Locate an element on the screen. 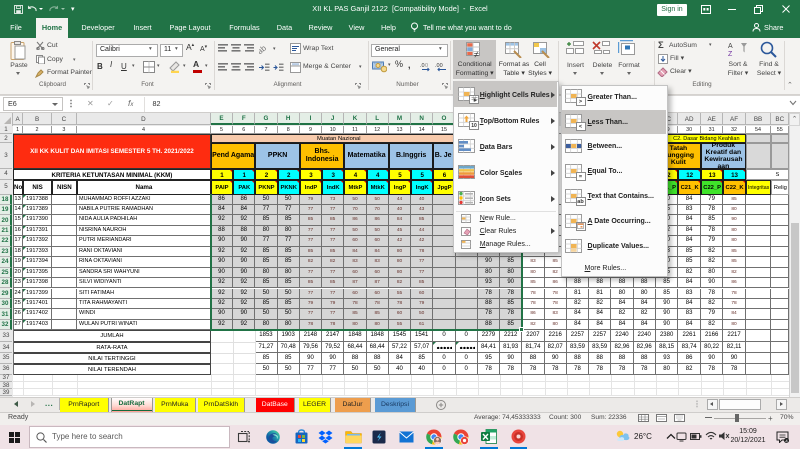  svg-text: A is located at coordinates (730, 46).